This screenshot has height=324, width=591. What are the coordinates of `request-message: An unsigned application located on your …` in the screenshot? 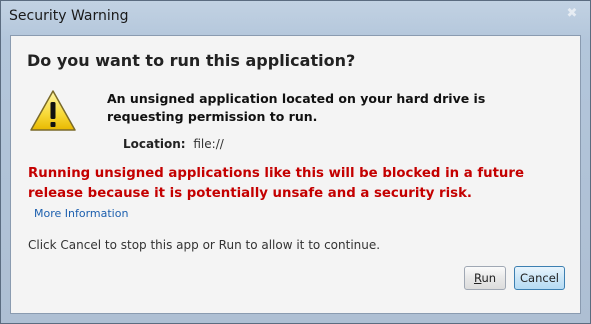 It's located at (296, 107).